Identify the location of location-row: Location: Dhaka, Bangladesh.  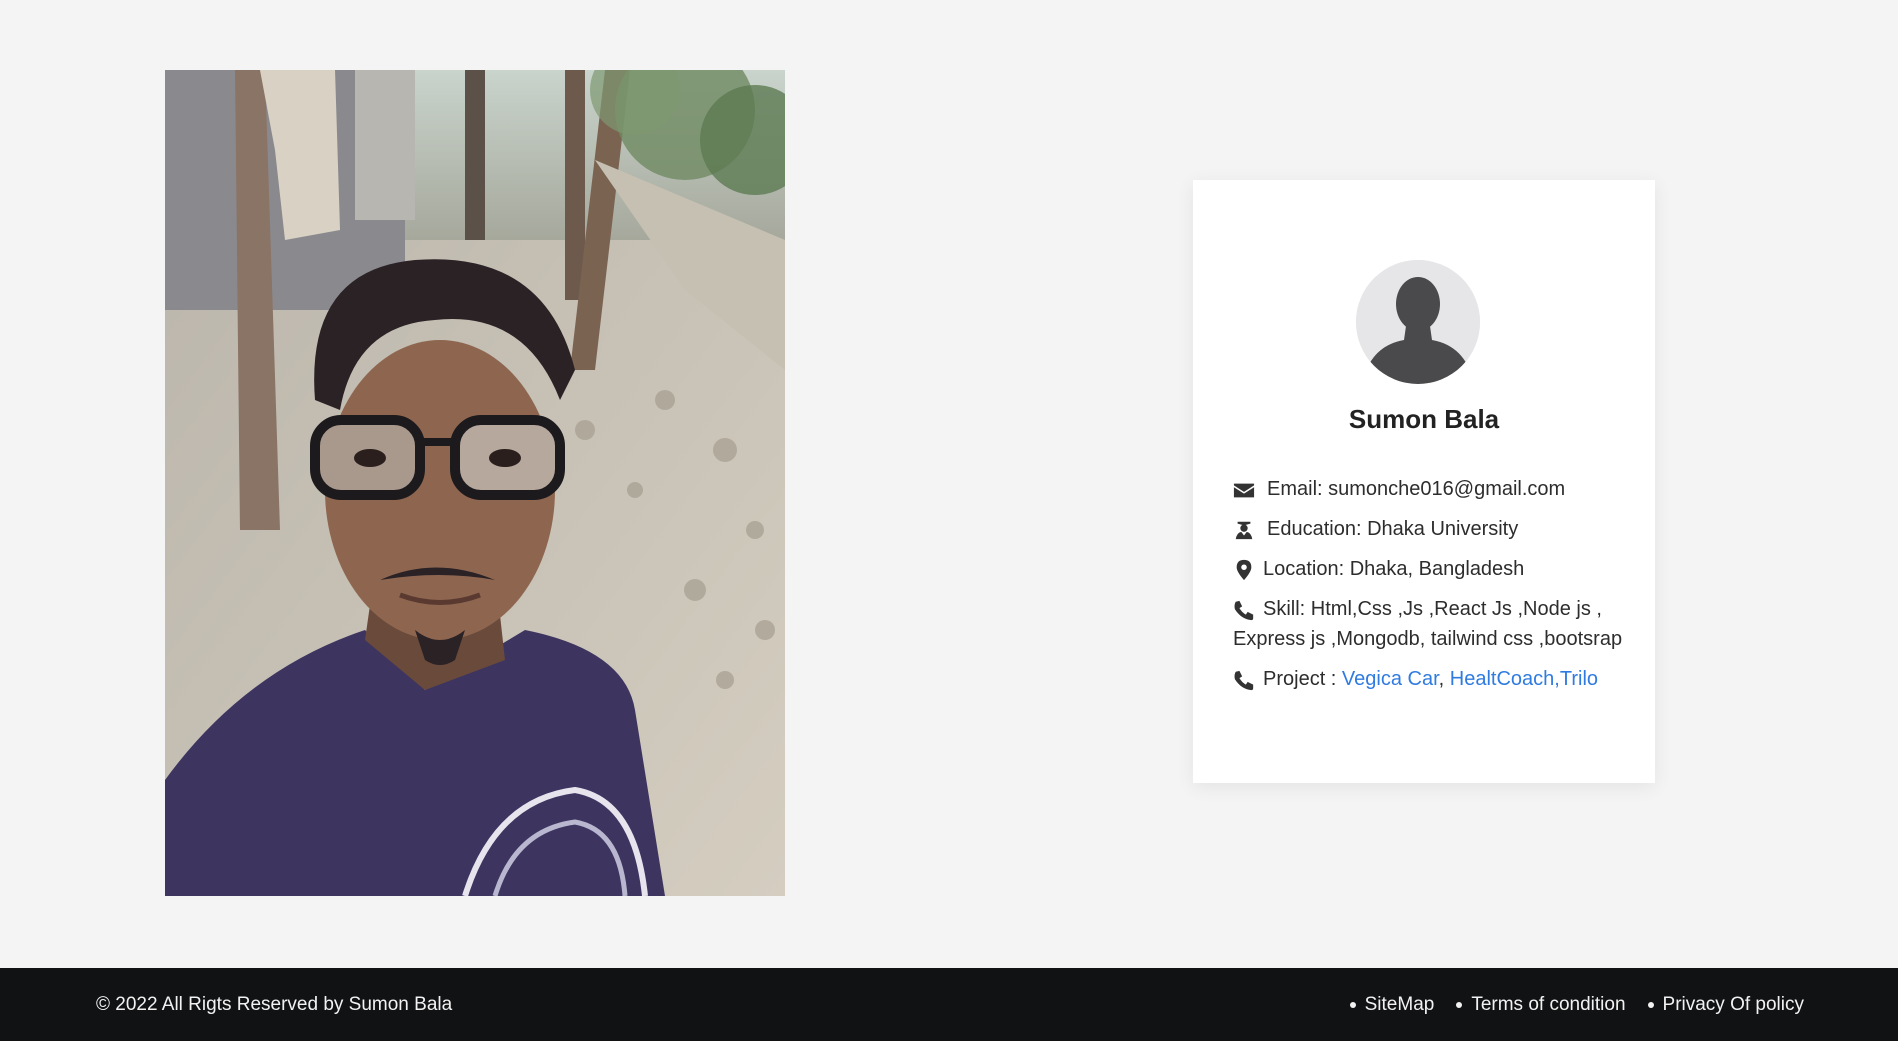
(1433, 569).